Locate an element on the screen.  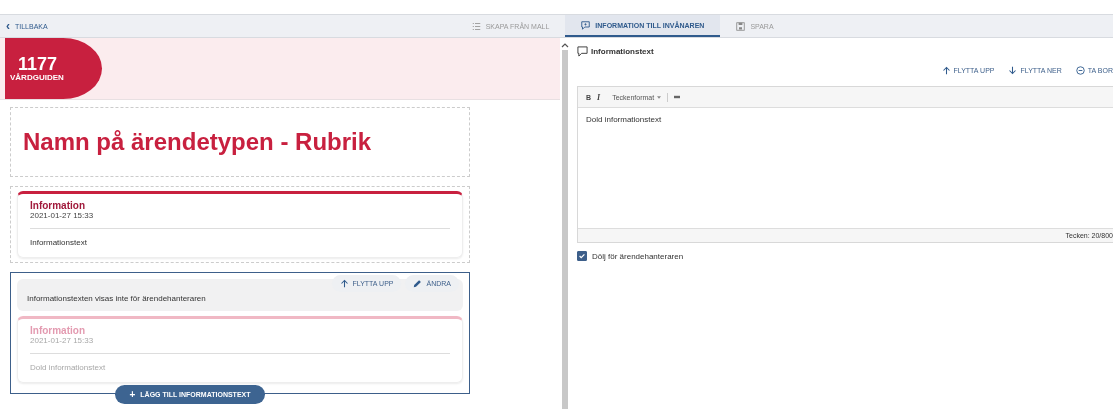
checkbox is located at coordinates (582, 256).